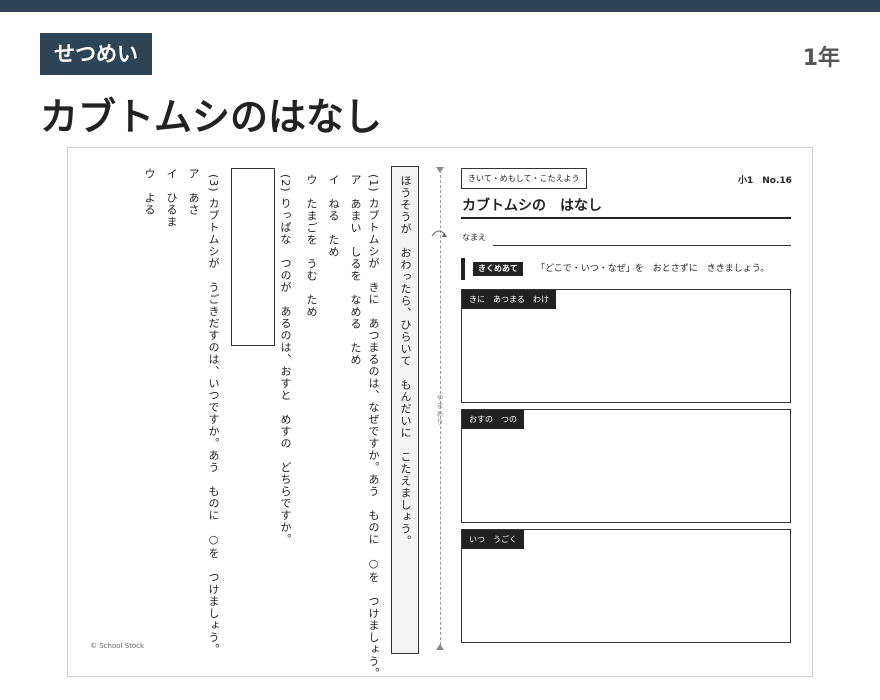 This screenshot has width=880, height=700. I want to click on memo-label: きに あつまる わけ, so click(509, 299).